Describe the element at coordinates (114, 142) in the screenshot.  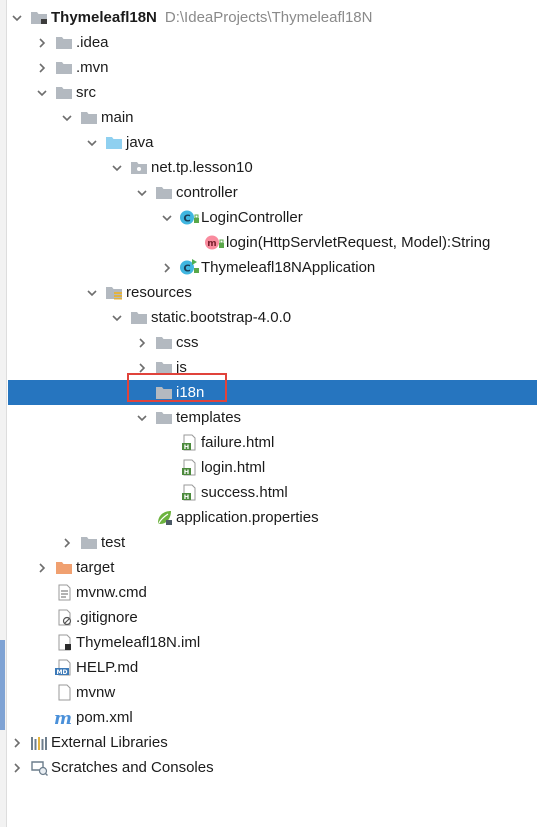
I see `source-folder-icon` at that location.